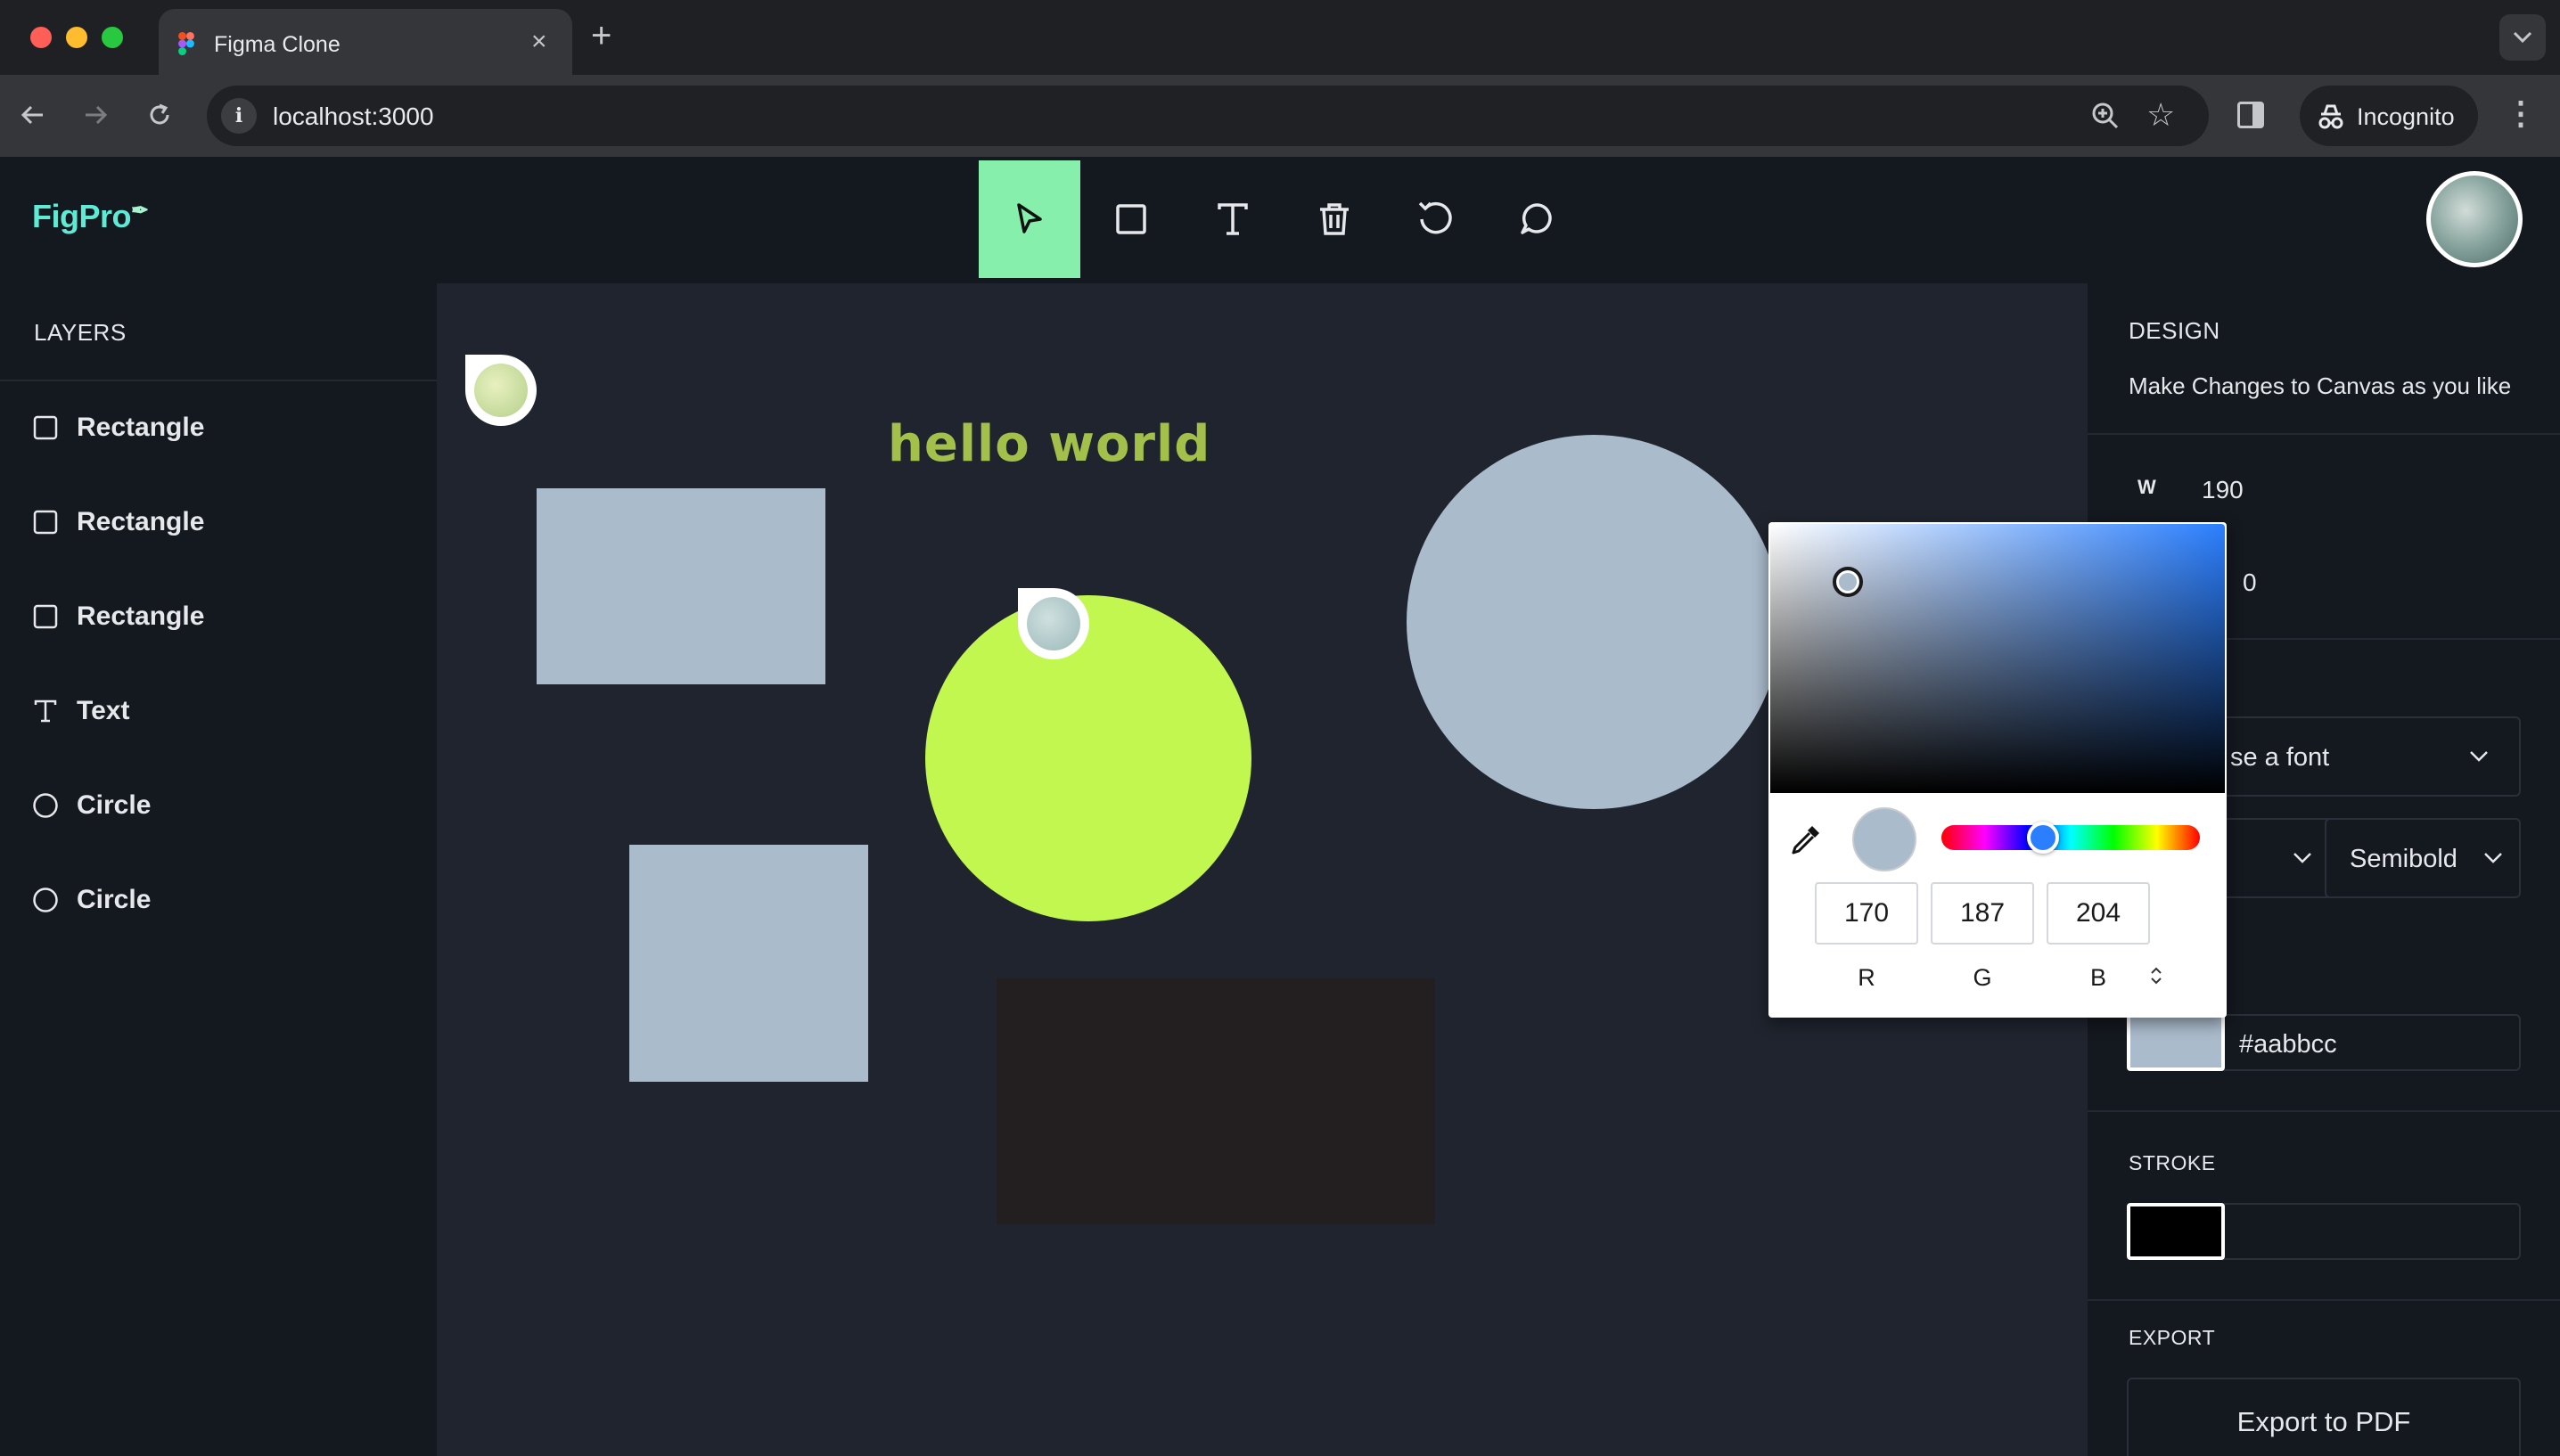  I want to click on select-tool-button, so click(1029, 219).